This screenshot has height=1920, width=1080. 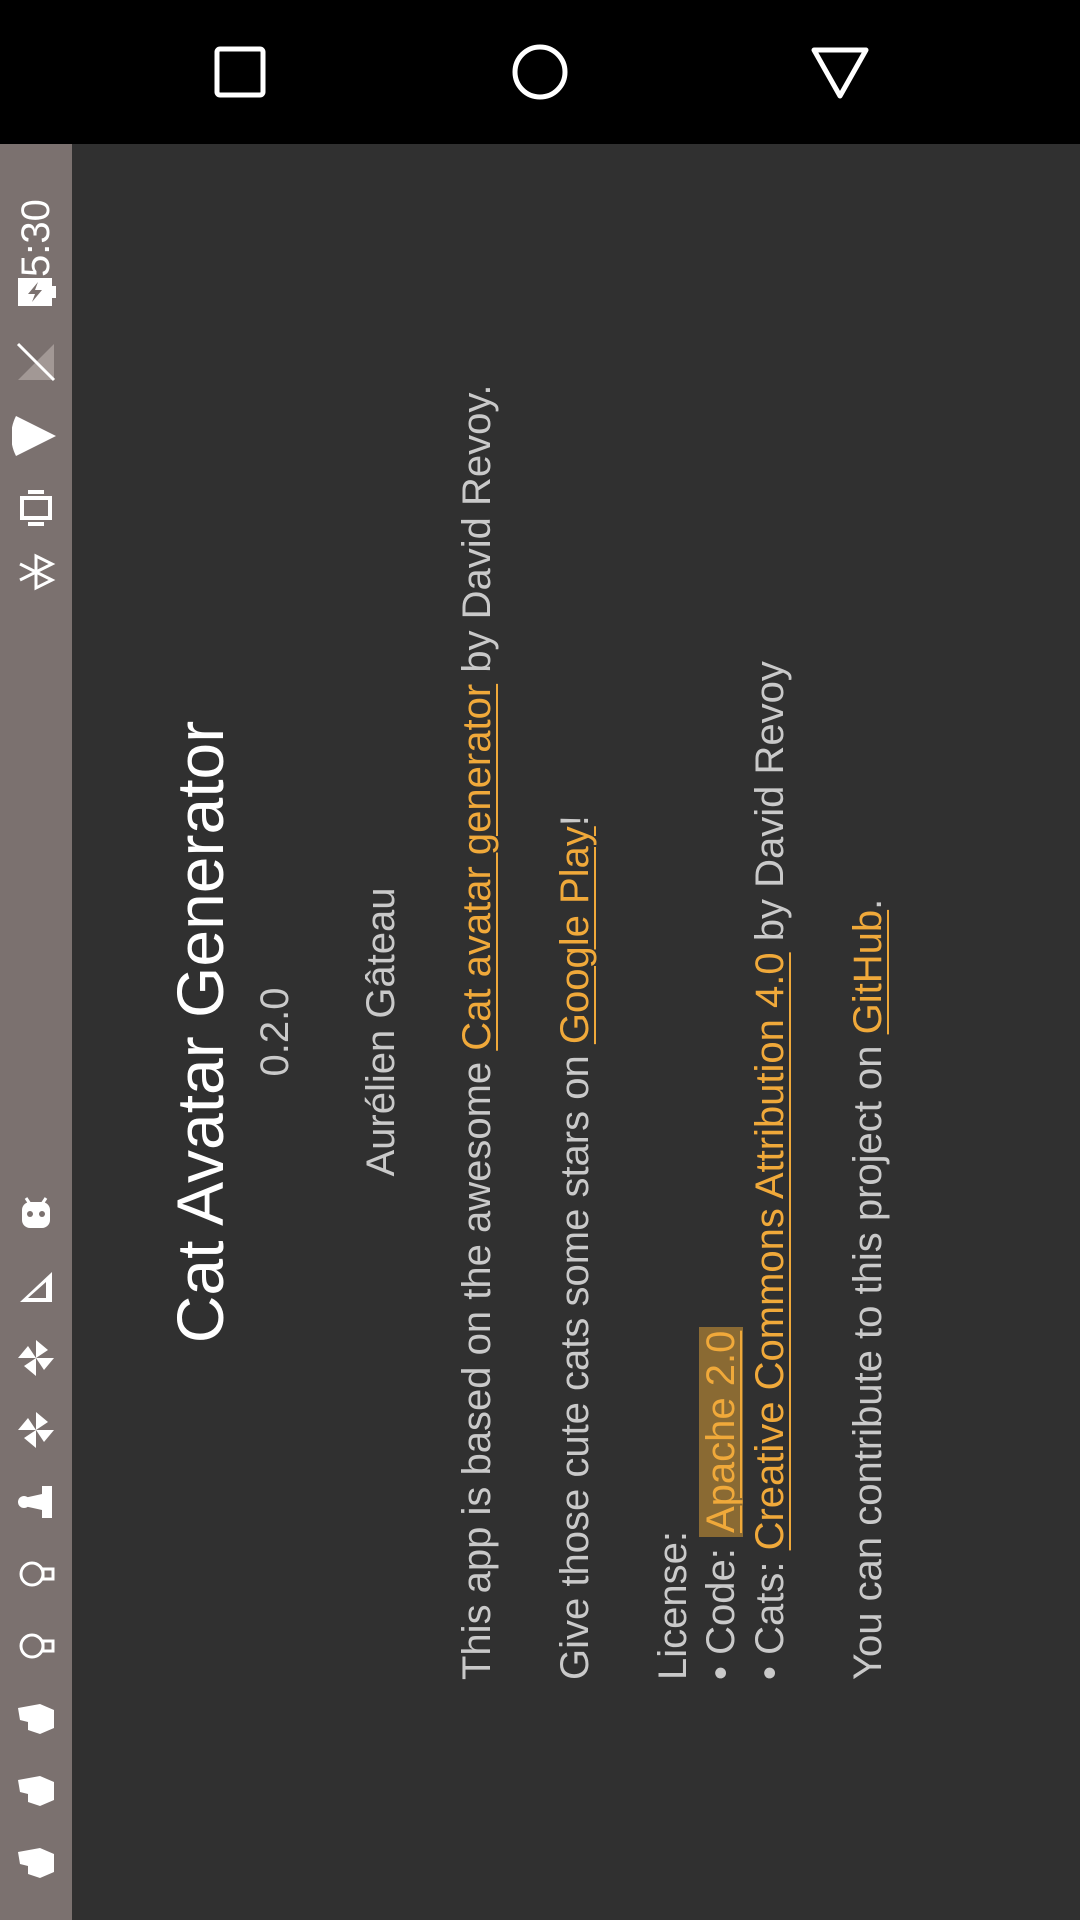 What do you see at coordinates (36, 292) in the screenshot?
I see `battery-charging-icon` at bounding box center [36, 292].